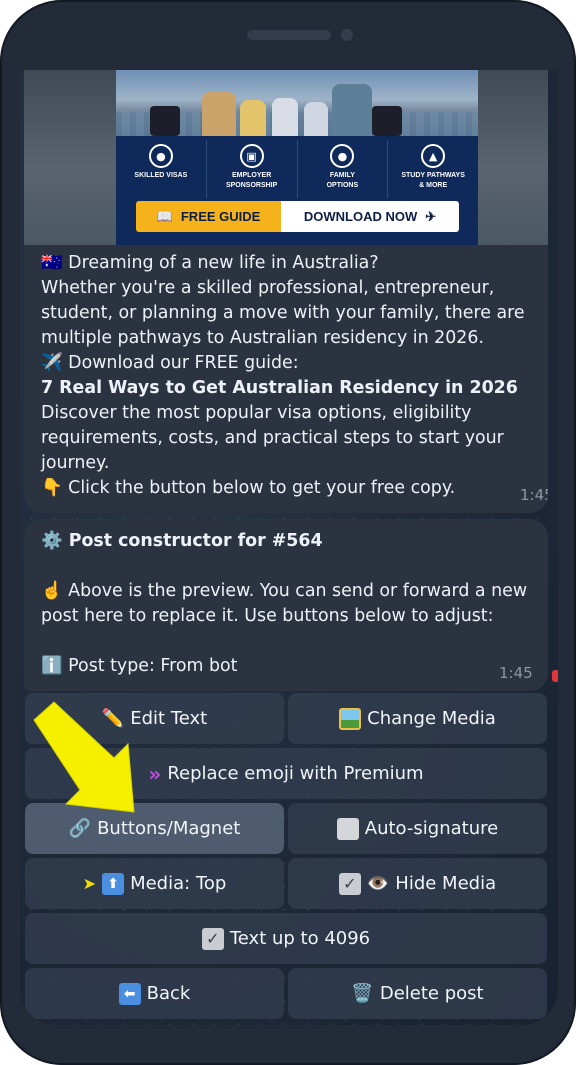 This screenshot has width=576, height=1065. What do you see at coordinates (417, 993) in the screenshot?
I see `delete-post-button: 🗑️ Delete post` at bounding box center [417, 993].